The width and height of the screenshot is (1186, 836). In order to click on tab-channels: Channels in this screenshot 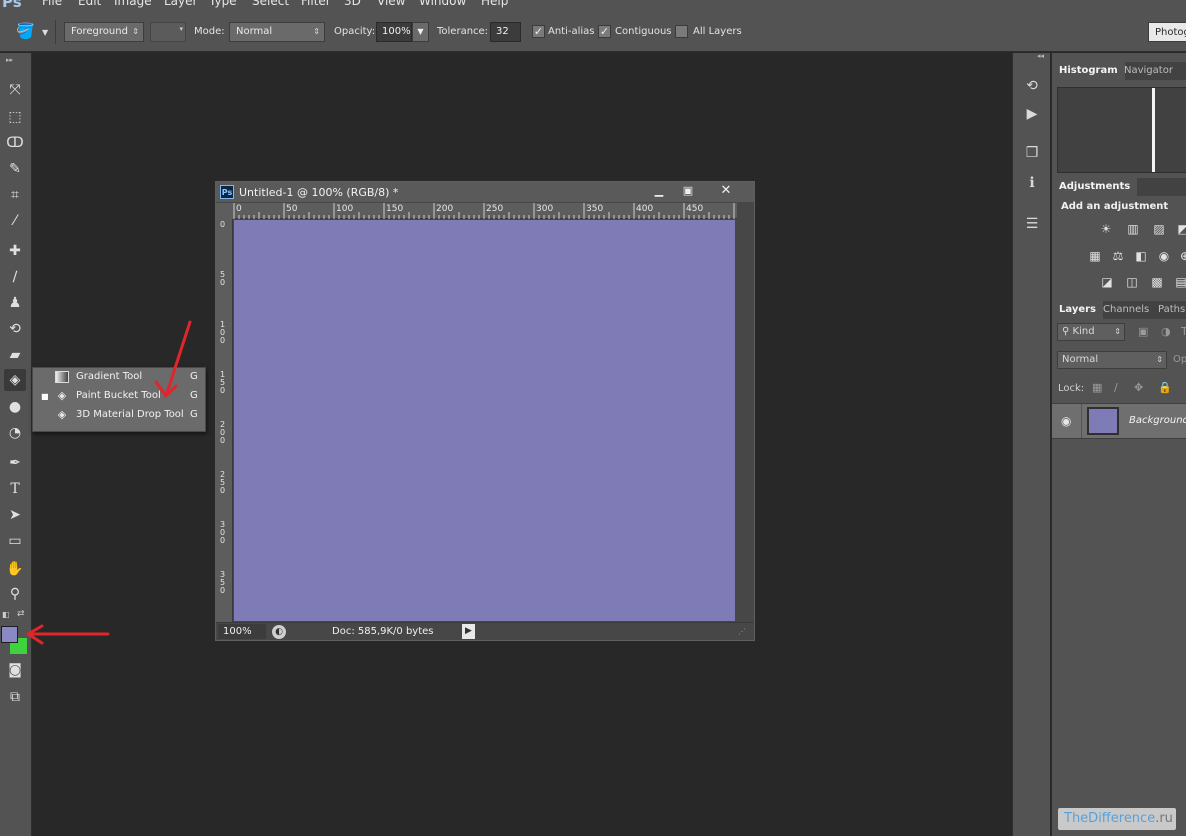, I will do `click(1126, 310)`.